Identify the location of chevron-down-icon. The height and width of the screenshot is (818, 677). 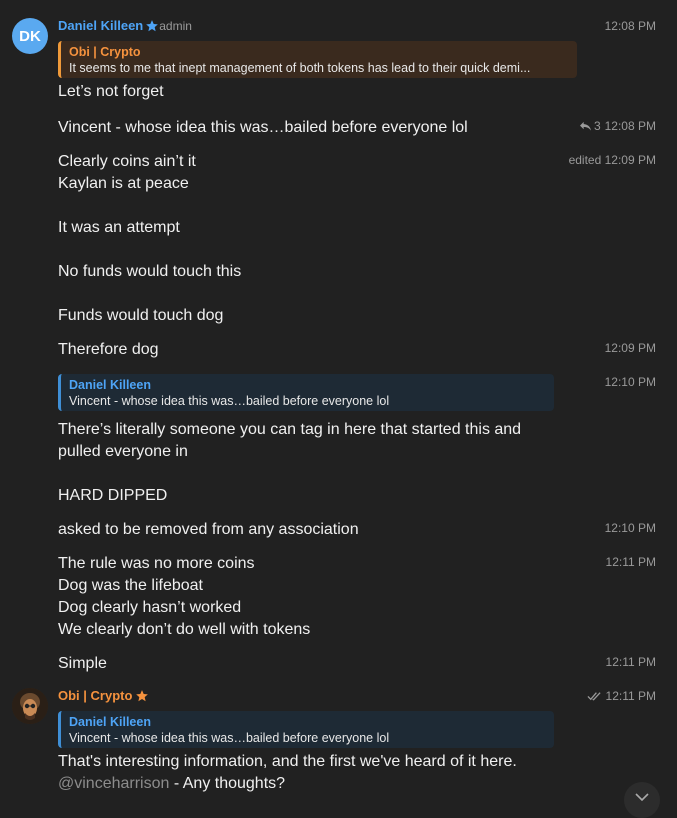
(642, 796).